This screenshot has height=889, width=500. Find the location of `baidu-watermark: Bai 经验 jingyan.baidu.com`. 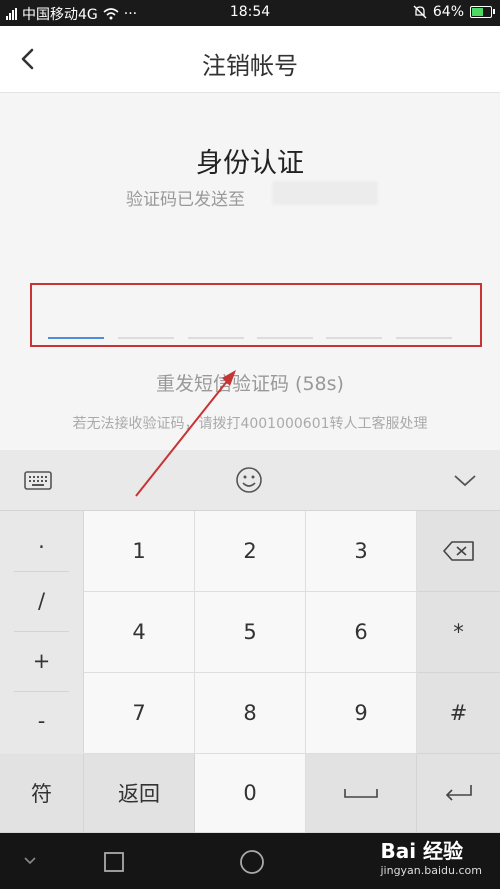

baidu-watermark: Bai 经验 jingyan.baidu.com is located at coordinates (431, 856).